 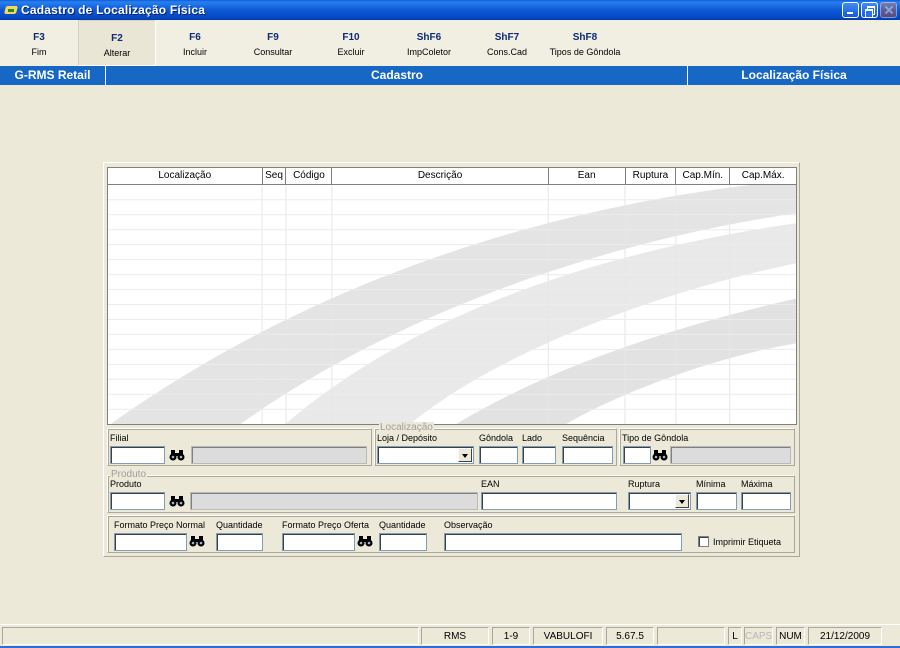 I want to click on minimize-button, so click(x=850, y=10).